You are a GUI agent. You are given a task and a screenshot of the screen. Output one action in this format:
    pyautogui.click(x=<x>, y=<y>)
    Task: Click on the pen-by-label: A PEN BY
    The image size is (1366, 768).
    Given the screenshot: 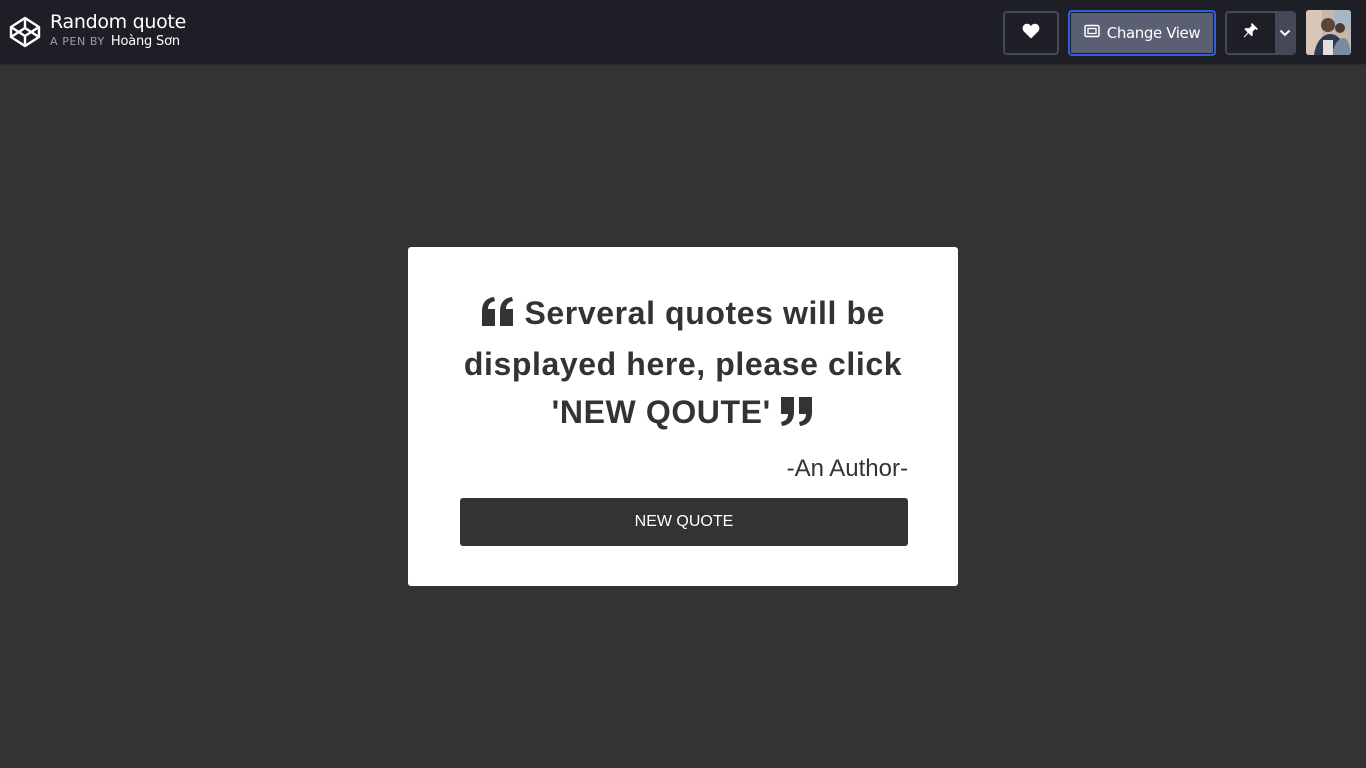 What is the action you would take?
    pyautogui.click(x=77, y=41)
    